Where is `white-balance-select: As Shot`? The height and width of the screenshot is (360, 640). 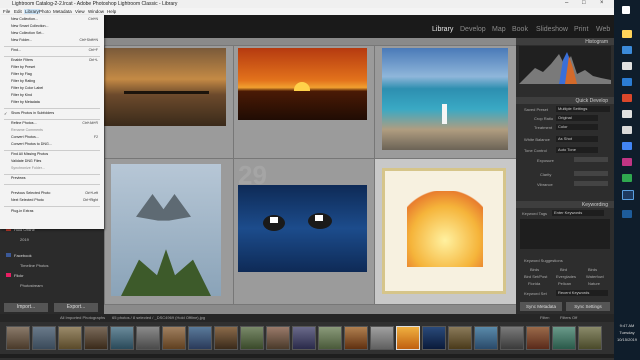
white-balance-select: As Shot is located at coordinates (577, 139).